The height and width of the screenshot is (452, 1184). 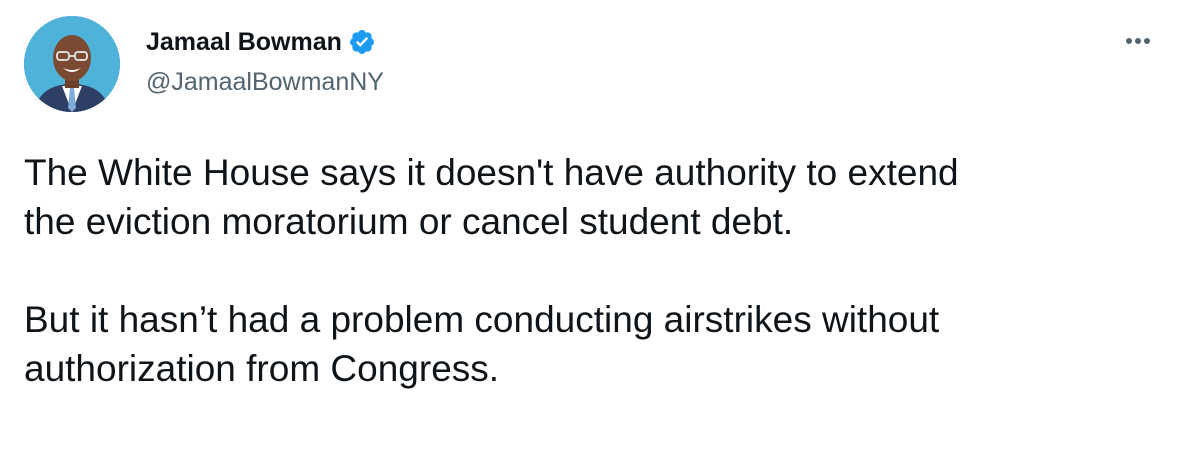 What do you see at coordinates (362, 42) in the screenshot?
I see `verified-badge-icon` at bounding box center [362, 42].